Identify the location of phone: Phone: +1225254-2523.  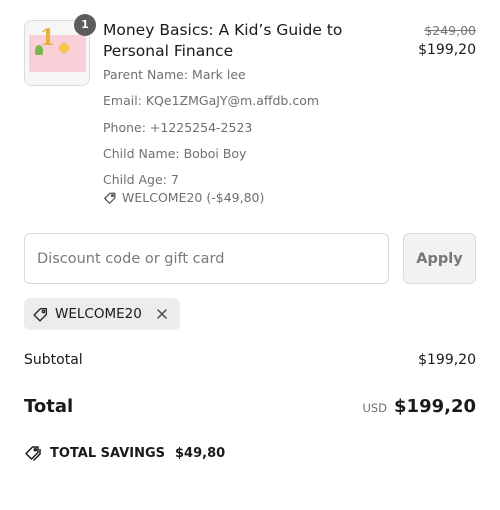
(178, 127).